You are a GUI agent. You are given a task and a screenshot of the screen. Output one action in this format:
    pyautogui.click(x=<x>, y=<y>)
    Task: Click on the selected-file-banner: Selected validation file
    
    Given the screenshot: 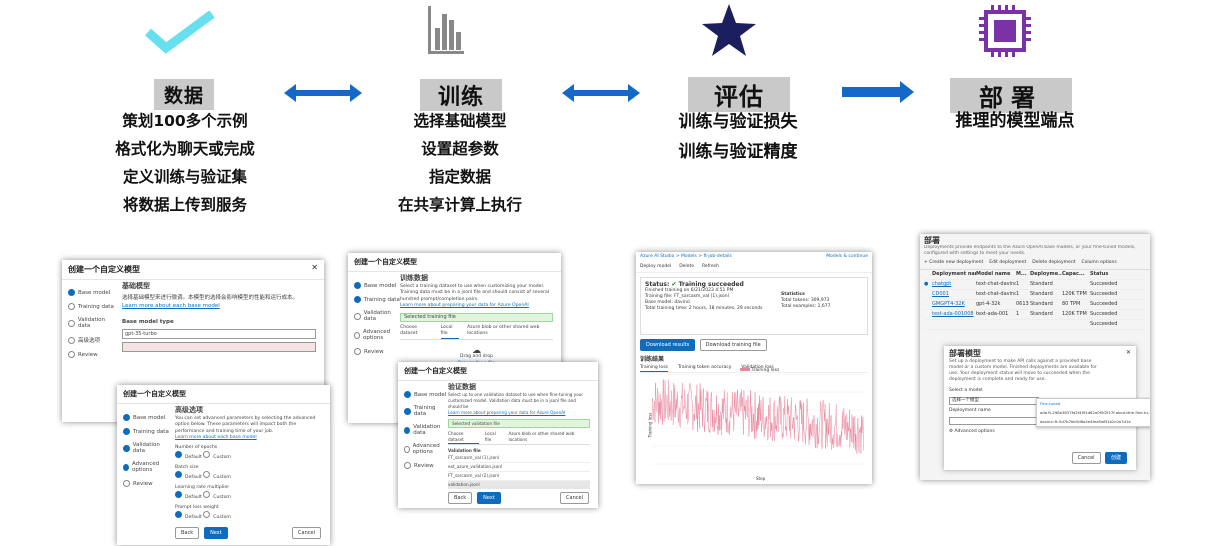 What is the action you would take?
    pyautogui.click(x=519, y=423)
    